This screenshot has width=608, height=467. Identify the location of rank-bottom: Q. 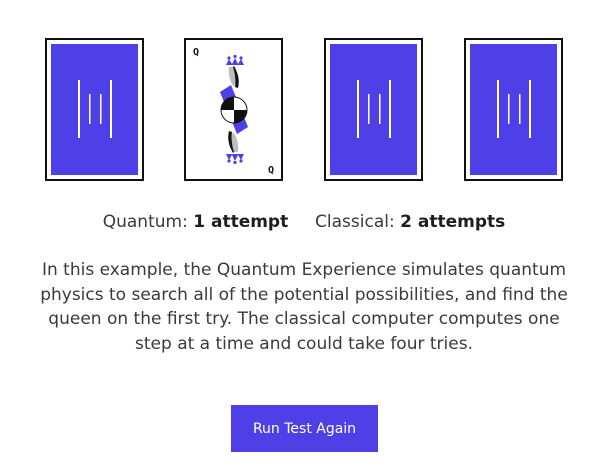
(271, 170).